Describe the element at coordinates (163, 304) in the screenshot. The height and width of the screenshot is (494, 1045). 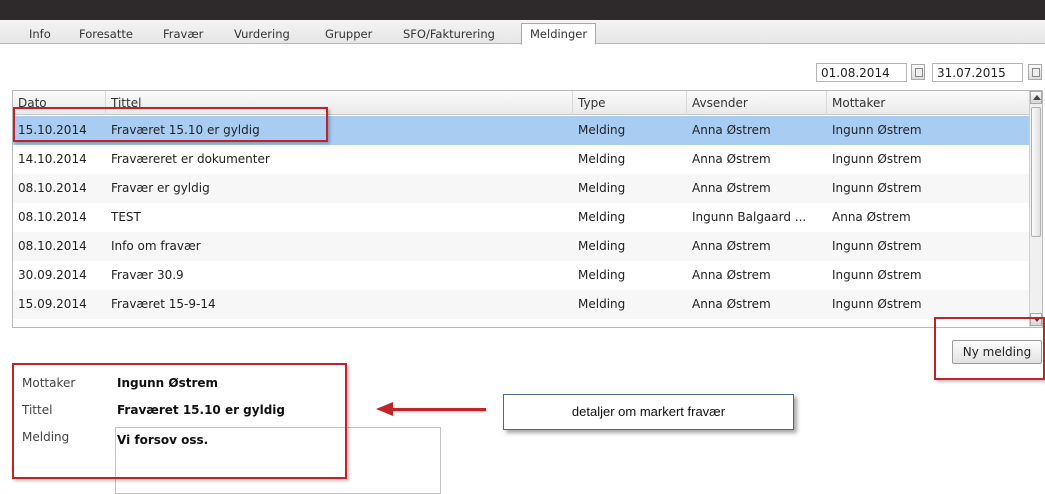
I see `cell-tittel: Fraværet 15-9-14` at that location.